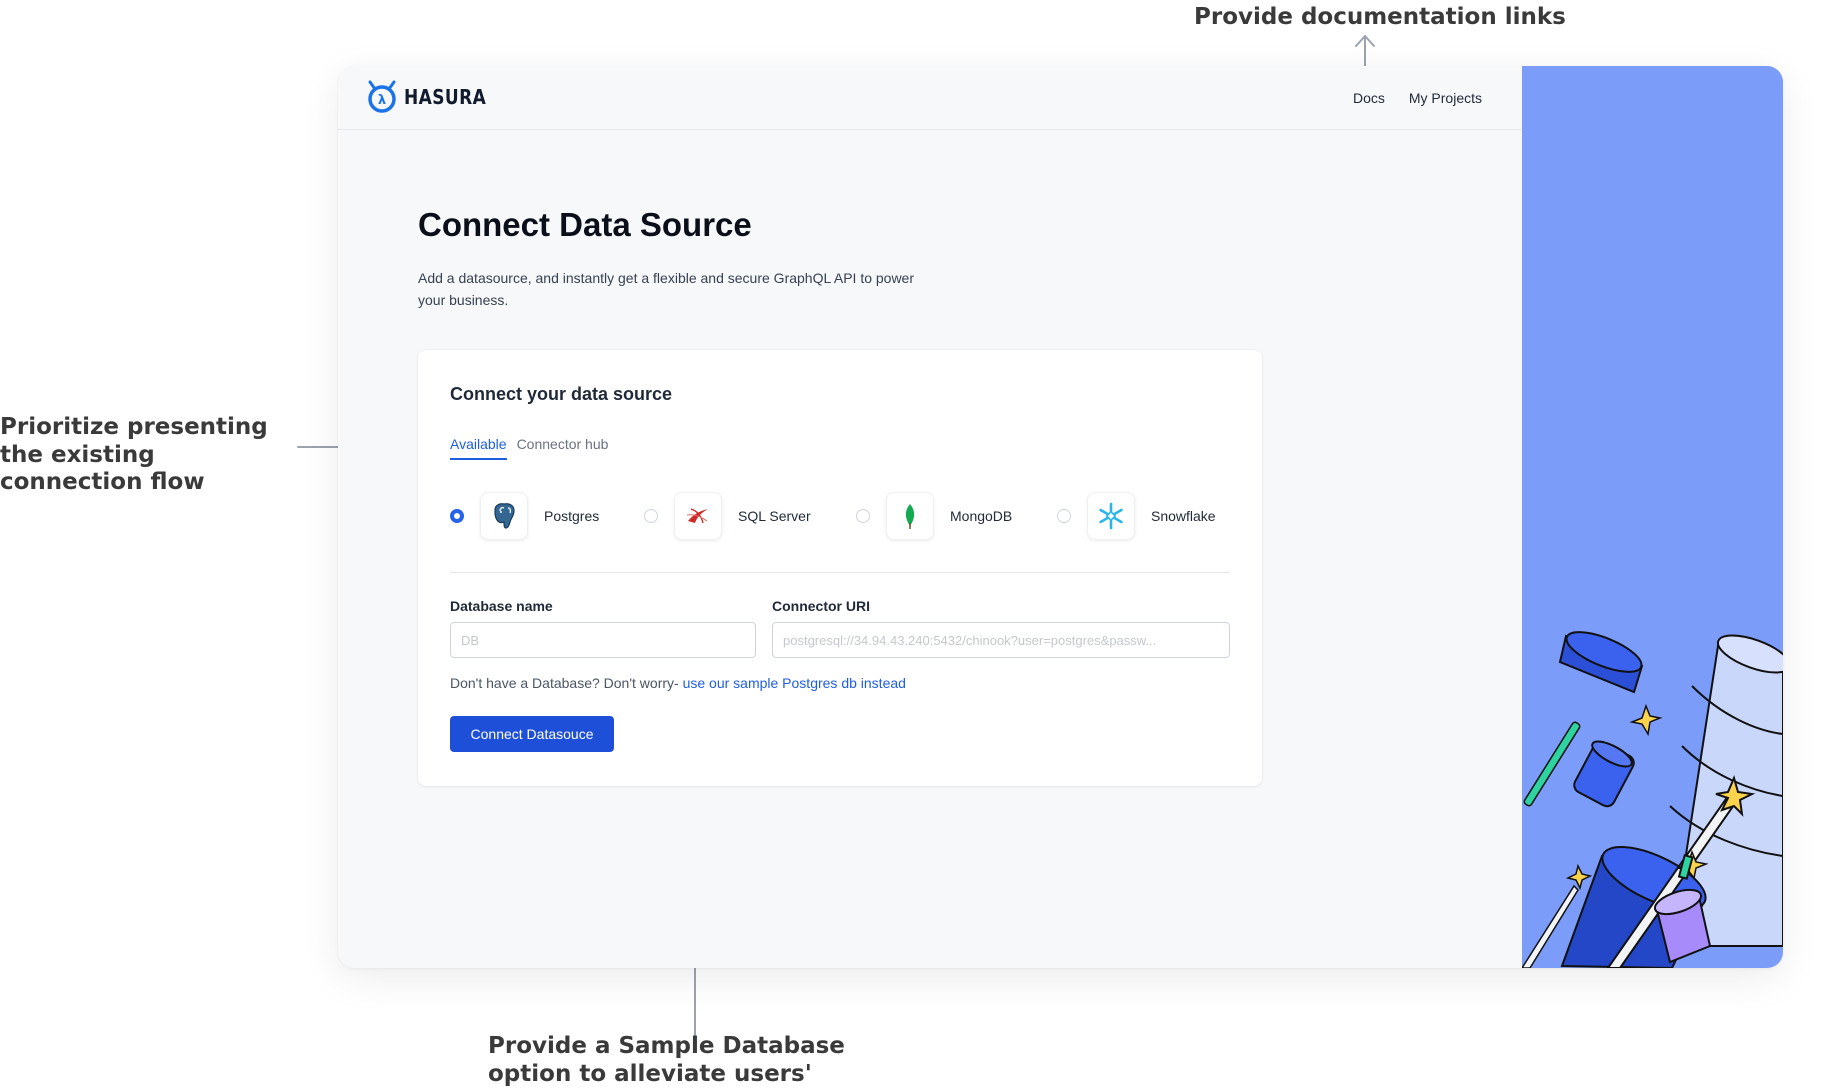  What do you see at coordinates (981, 516) in the screenshot?
I see `mongodb-label: MongoDB` at bounding box center [981, 516].